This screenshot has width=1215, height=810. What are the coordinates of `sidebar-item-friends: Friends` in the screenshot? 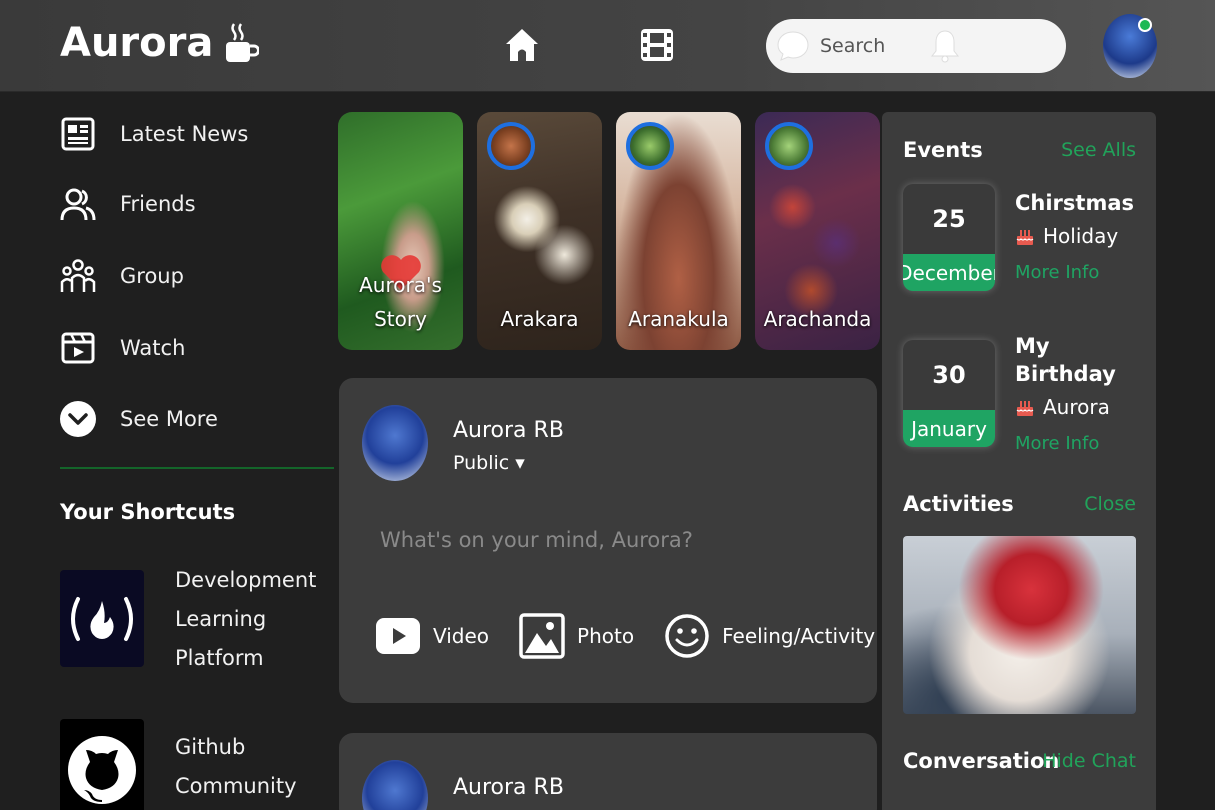 It's located at (197, 203).